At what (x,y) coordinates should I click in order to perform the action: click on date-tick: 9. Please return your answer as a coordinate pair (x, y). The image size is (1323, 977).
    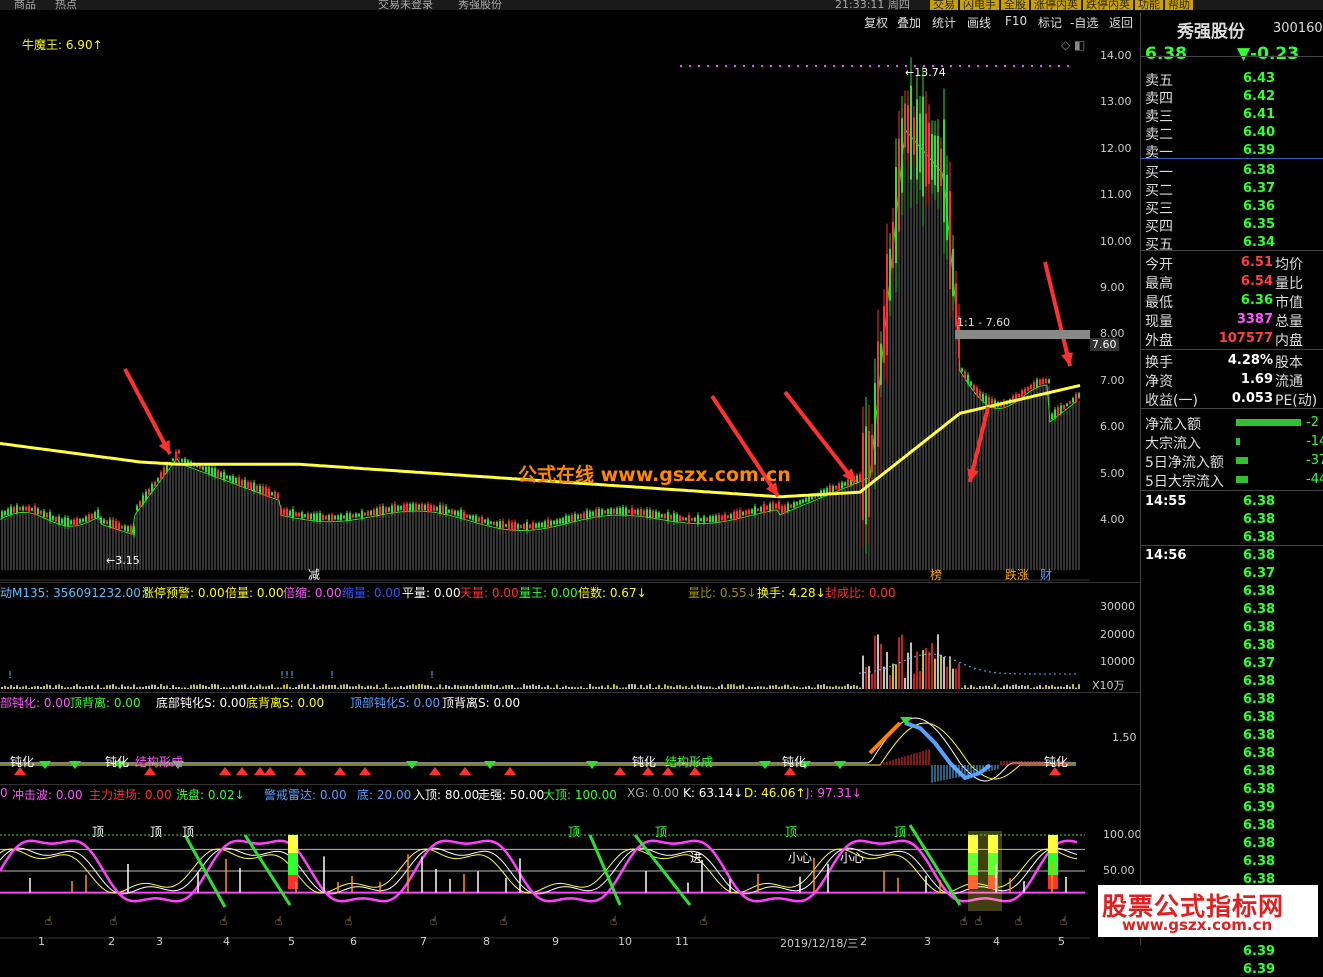
    Looking at the image, I should click on (555, 941).